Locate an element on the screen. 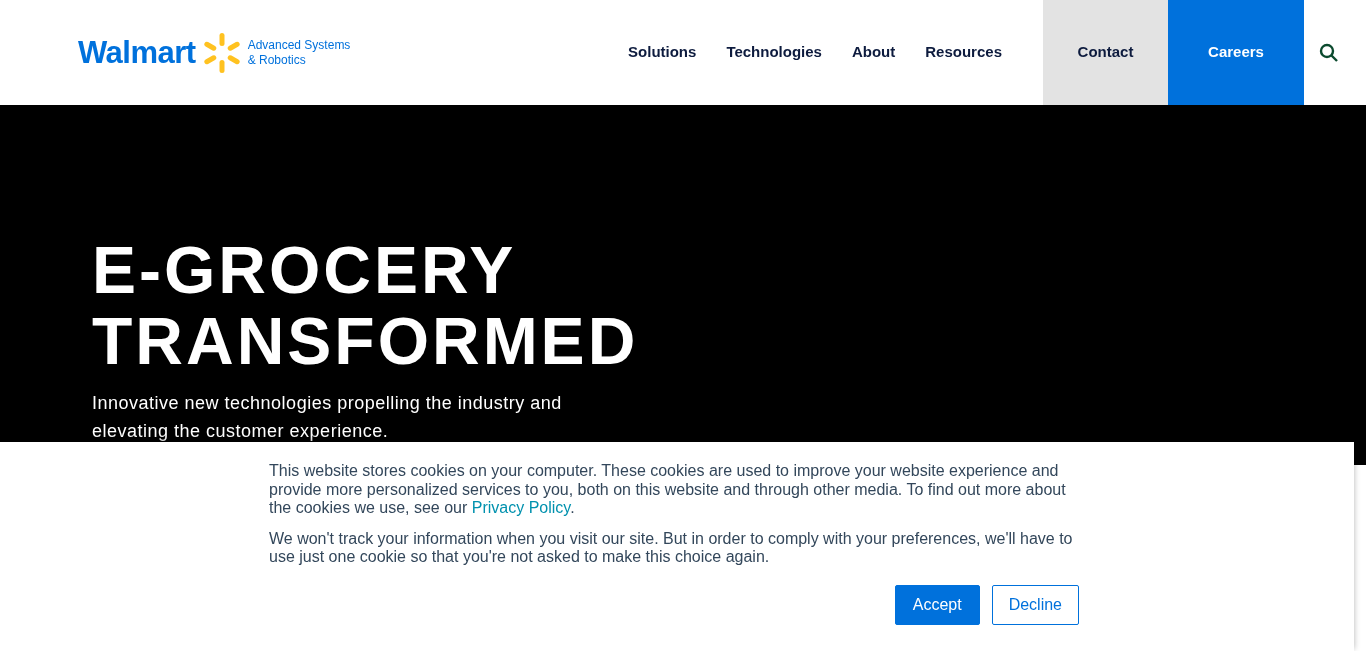 The height and width of the screenshot is (651, 1366). logo-tagline: Advanced Systems is located at coordinates (299, 45).